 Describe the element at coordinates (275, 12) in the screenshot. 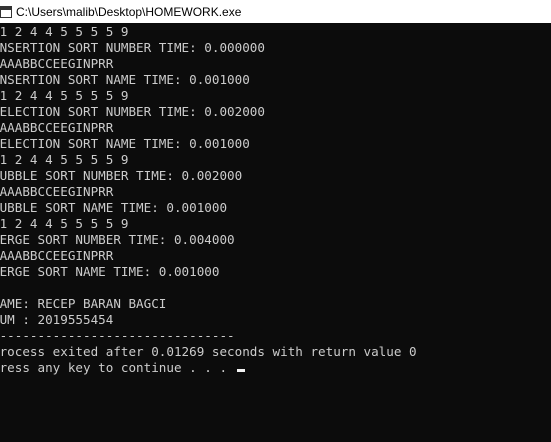

I see `title-bar: C:\Users\malib\Desktop\HOMEWORK.exe` at that location.